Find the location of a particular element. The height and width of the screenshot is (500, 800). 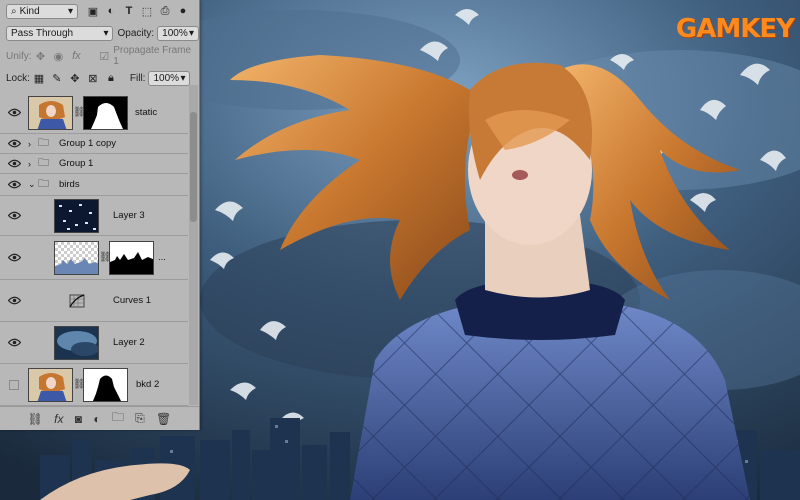

filter-kind-select: ⌕ Kind ▾ is located at coordinates (42, 11).